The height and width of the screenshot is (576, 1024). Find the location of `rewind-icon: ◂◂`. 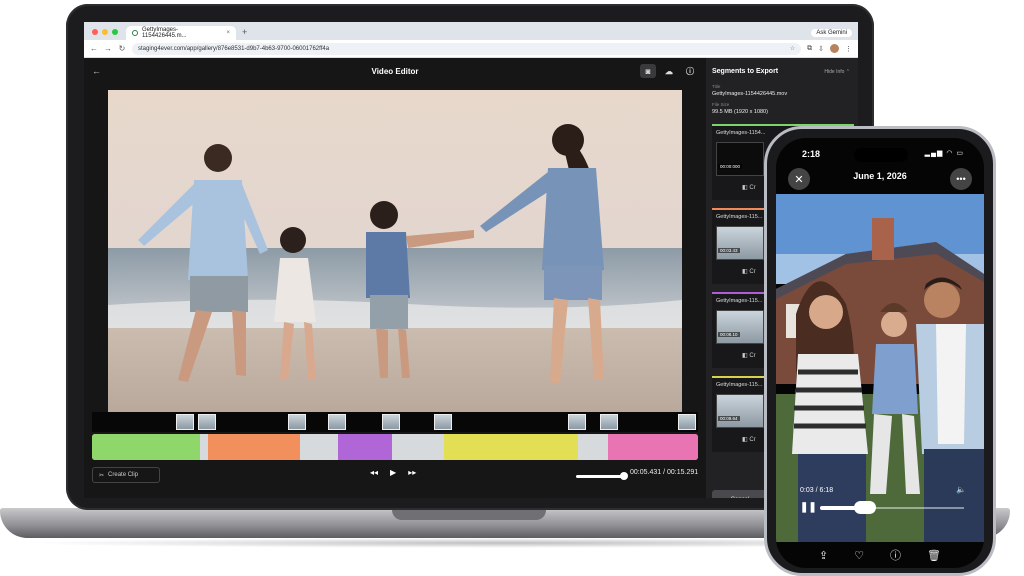

rewind-icon: ◂◂ is located at coordinates (374, 472).